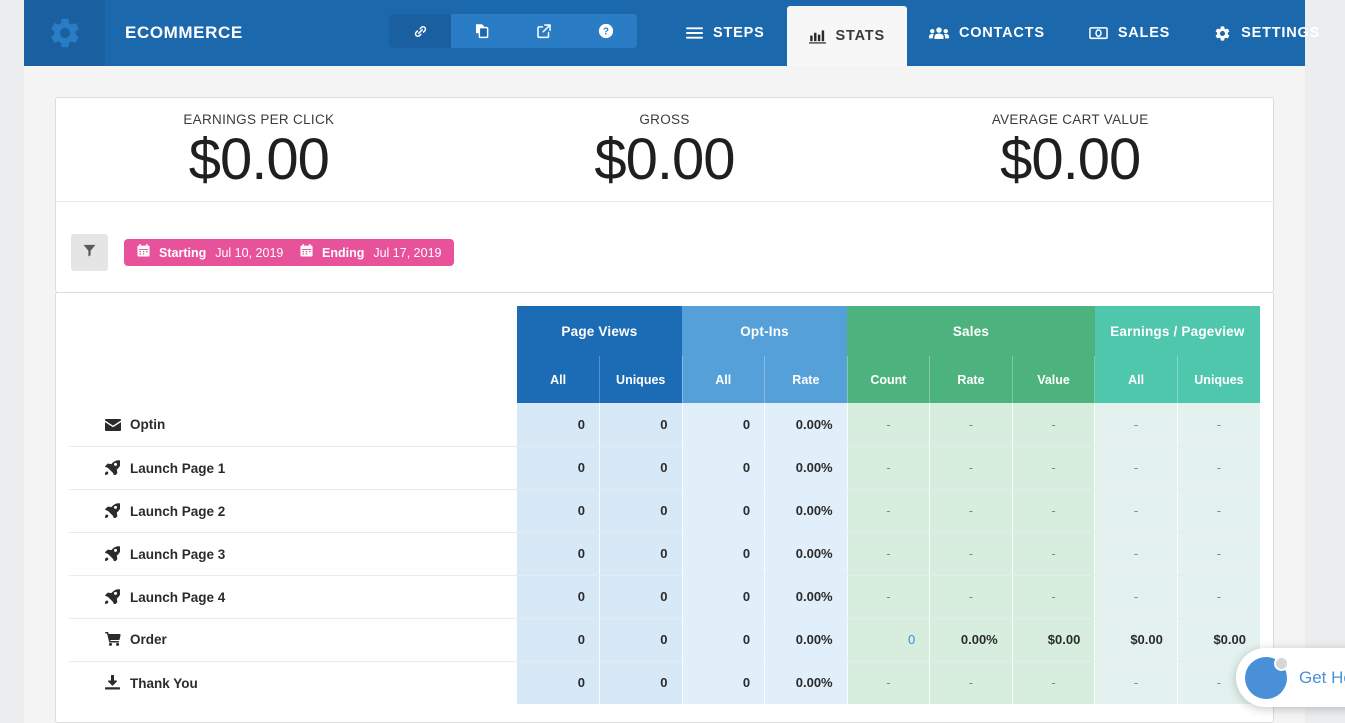 The image size is (1345, 723). I want to click on tab-sales-label: SALES, so click(1144, 32).